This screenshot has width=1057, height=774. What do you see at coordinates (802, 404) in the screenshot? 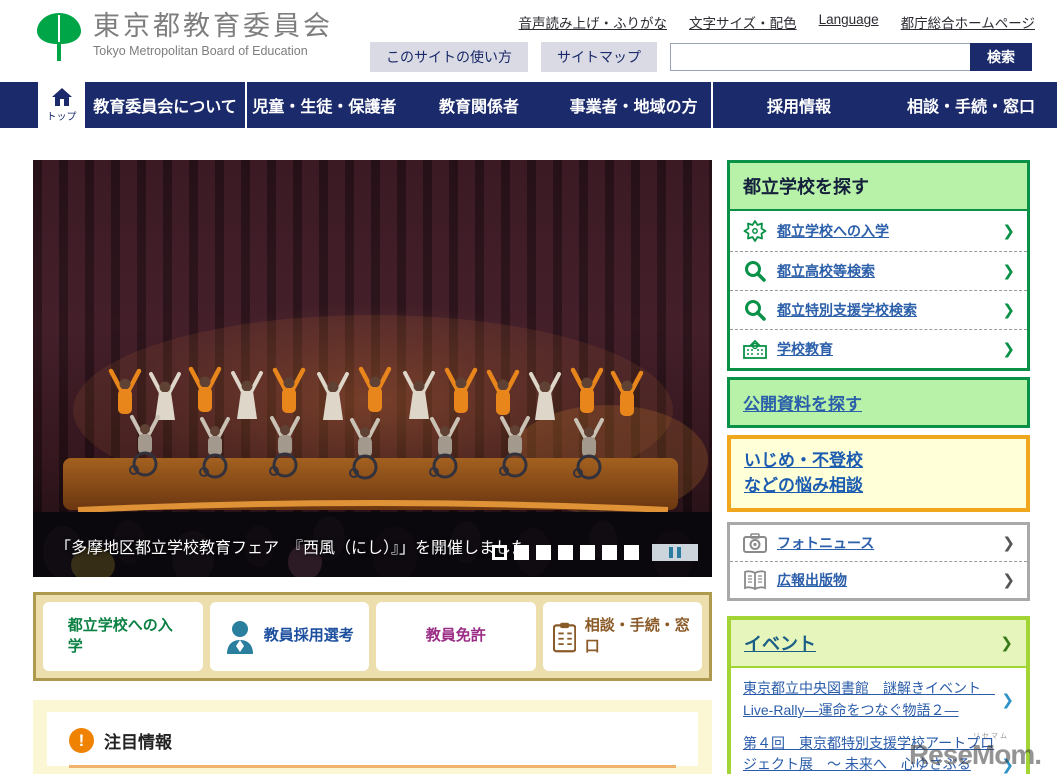
I see `public-docs-link: 公開資料を探す` at bounding box center [802, 404].